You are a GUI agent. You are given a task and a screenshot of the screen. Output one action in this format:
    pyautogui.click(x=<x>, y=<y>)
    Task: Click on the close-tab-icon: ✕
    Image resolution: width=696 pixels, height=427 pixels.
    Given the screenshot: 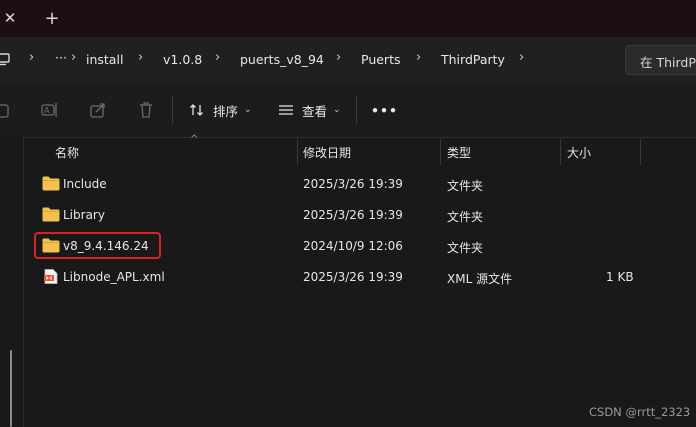 What is the action you would take?
    pyautogui.click(x=10, y=18)
    